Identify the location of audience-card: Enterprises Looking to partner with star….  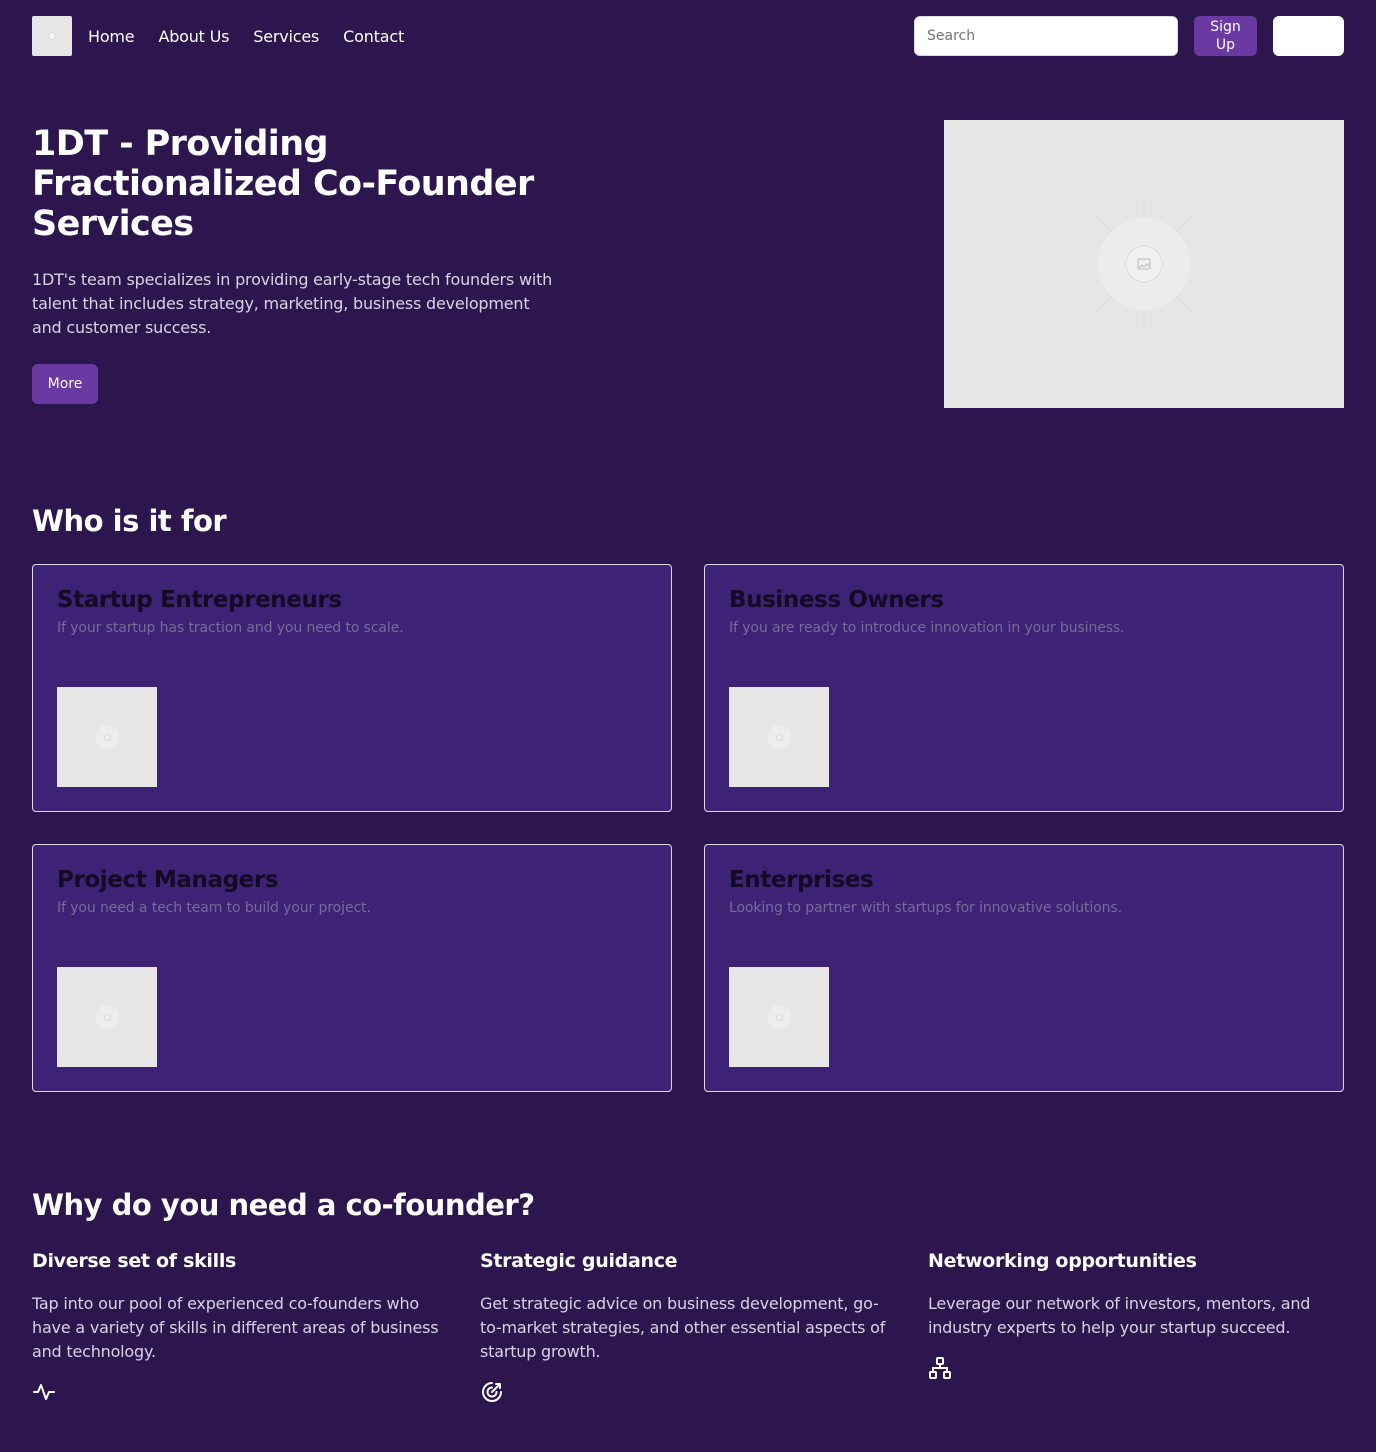
(1024, 968).